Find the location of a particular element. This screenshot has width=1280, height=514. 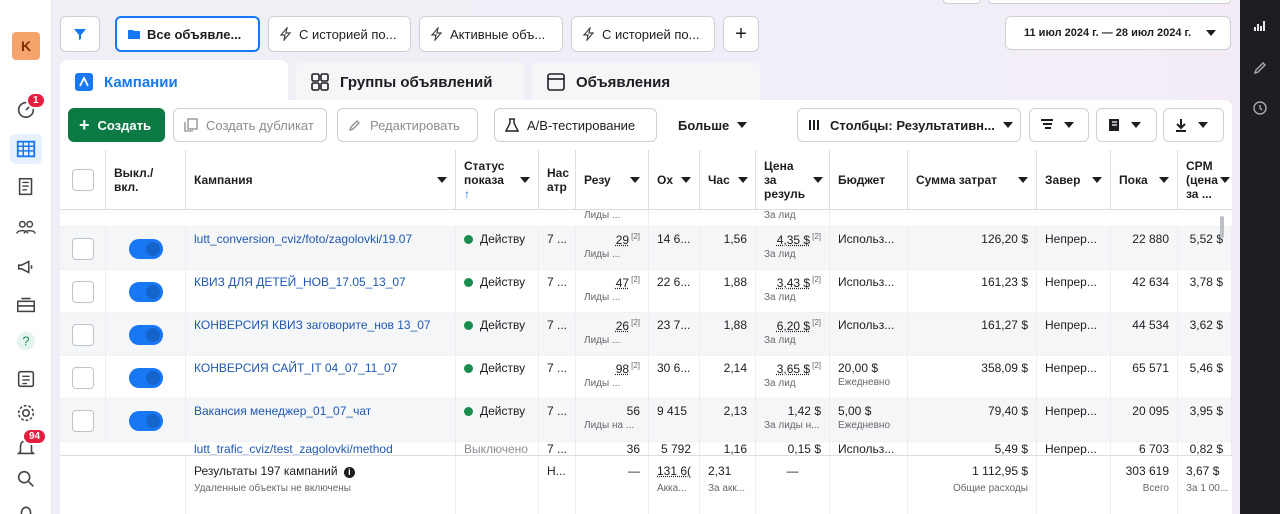

info-icon: i is located at coordinates (349, 472).